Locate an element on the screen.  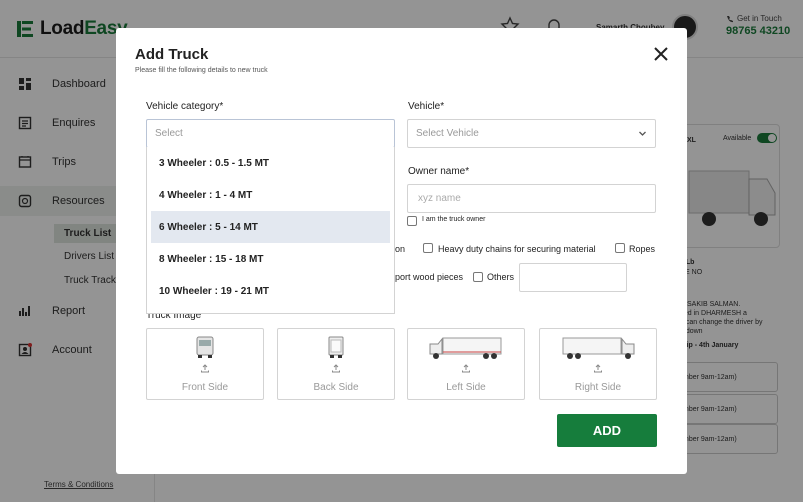
back-side-label: Back Side is located at coordinates (336, 387).